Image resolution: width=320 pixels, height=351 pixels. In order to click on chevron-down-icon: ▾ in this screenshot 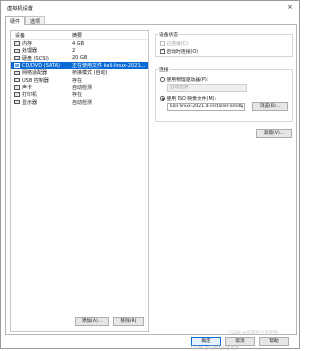, I will do `click(241, 106)`.